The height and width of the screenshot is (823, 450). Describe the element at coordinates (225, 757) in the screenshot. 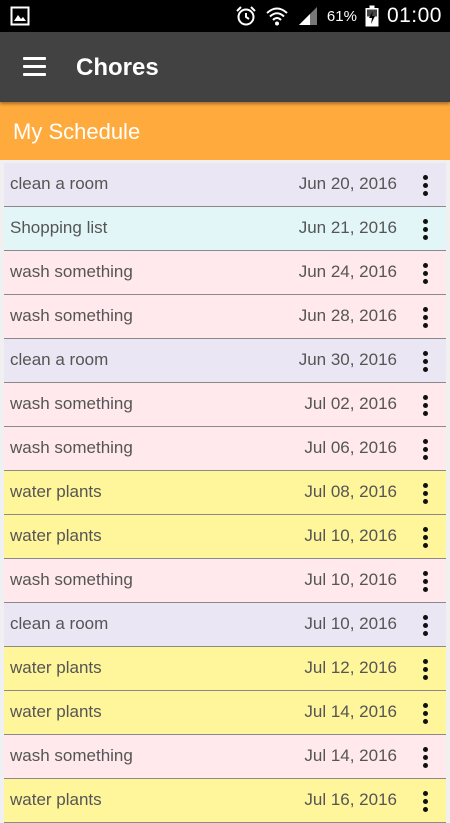

I see `list-item: wash something Jul 14, 2016` at that location.